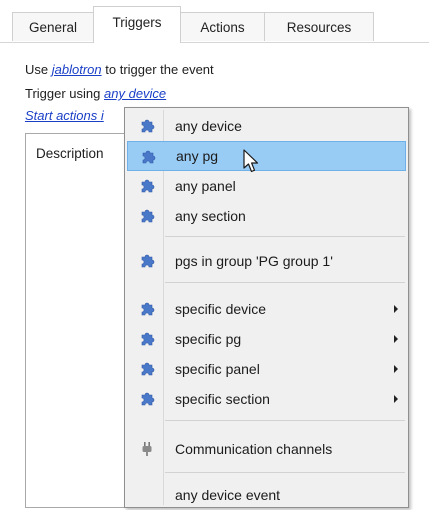 The image size is (429, 510). Describe the element at coordinates (217, 369) in the screenshot. I see `menu-item-label: specific panel` at that location.